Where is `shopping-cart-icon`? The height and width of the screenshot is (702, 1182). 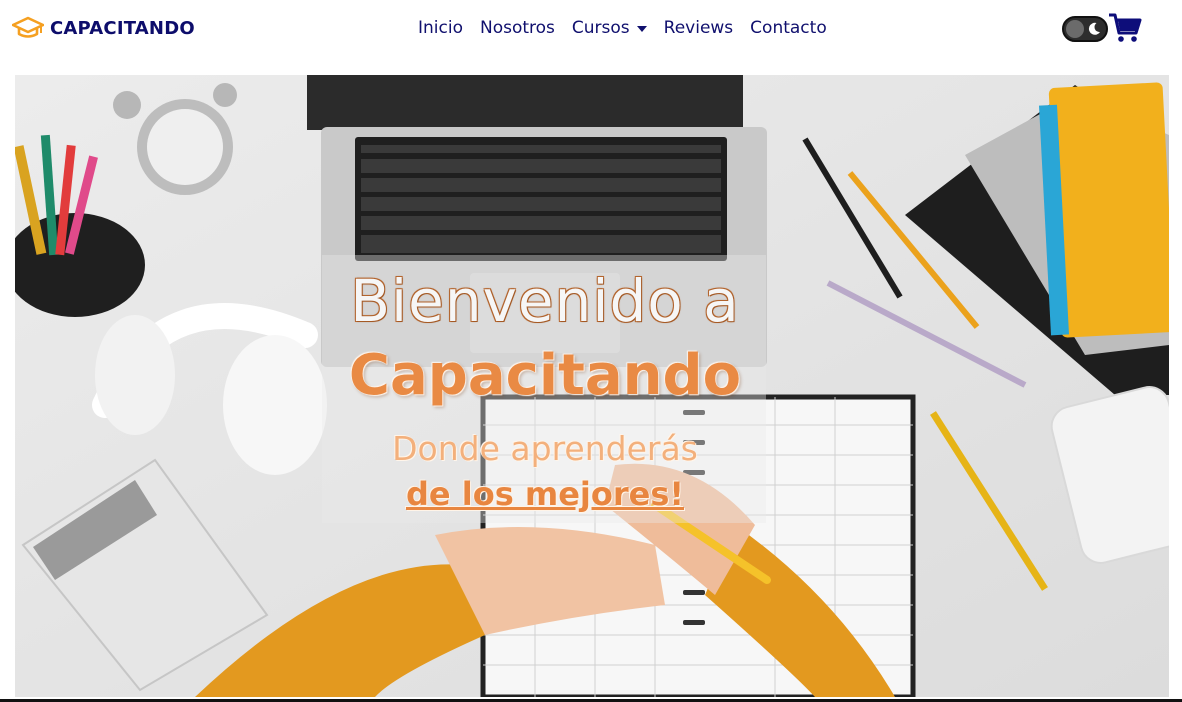
shopping-cart-icon is located at coordinates (1125, 28).